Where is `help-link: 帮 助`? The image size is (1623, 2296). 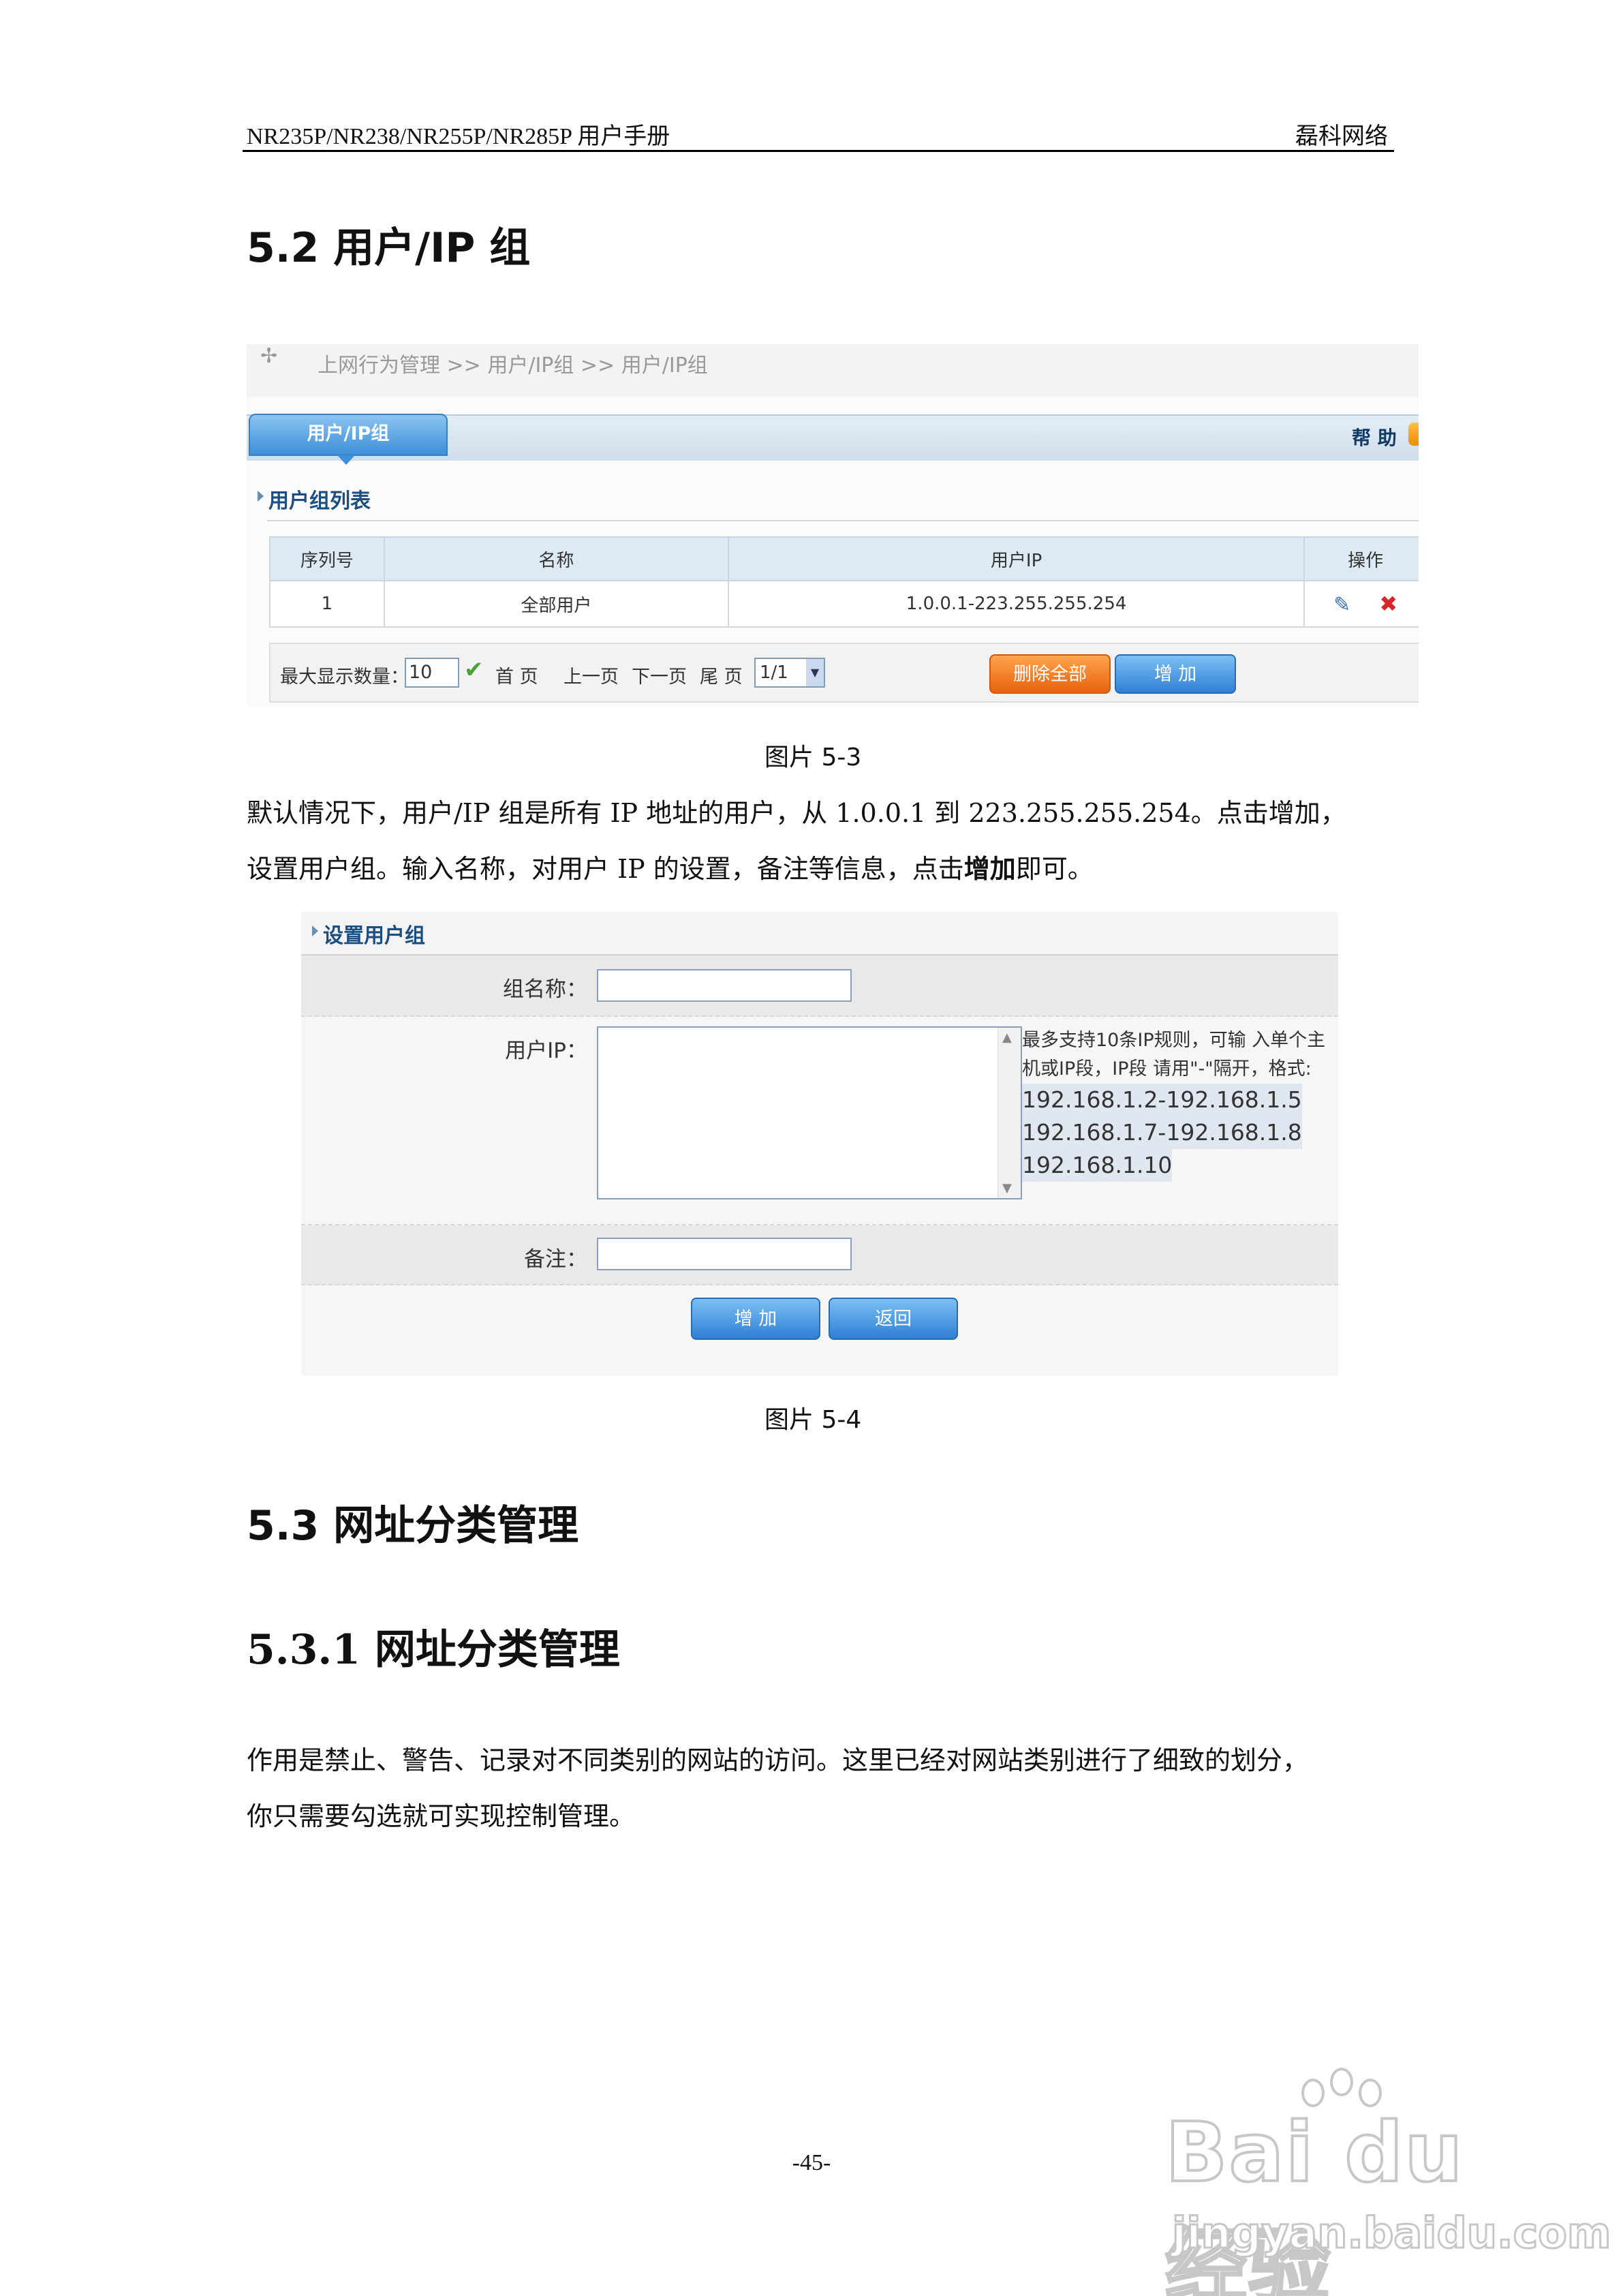 help-link: 帮 助 is located at coordinates (1374, 437).